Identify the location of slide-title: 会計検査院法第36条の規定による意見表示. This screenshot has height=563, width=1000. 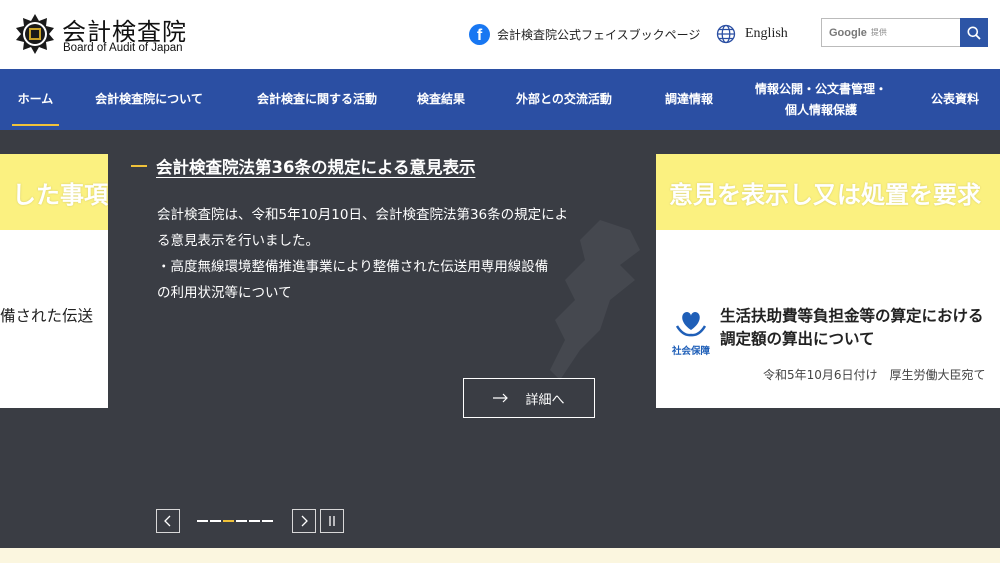
(315, 166).